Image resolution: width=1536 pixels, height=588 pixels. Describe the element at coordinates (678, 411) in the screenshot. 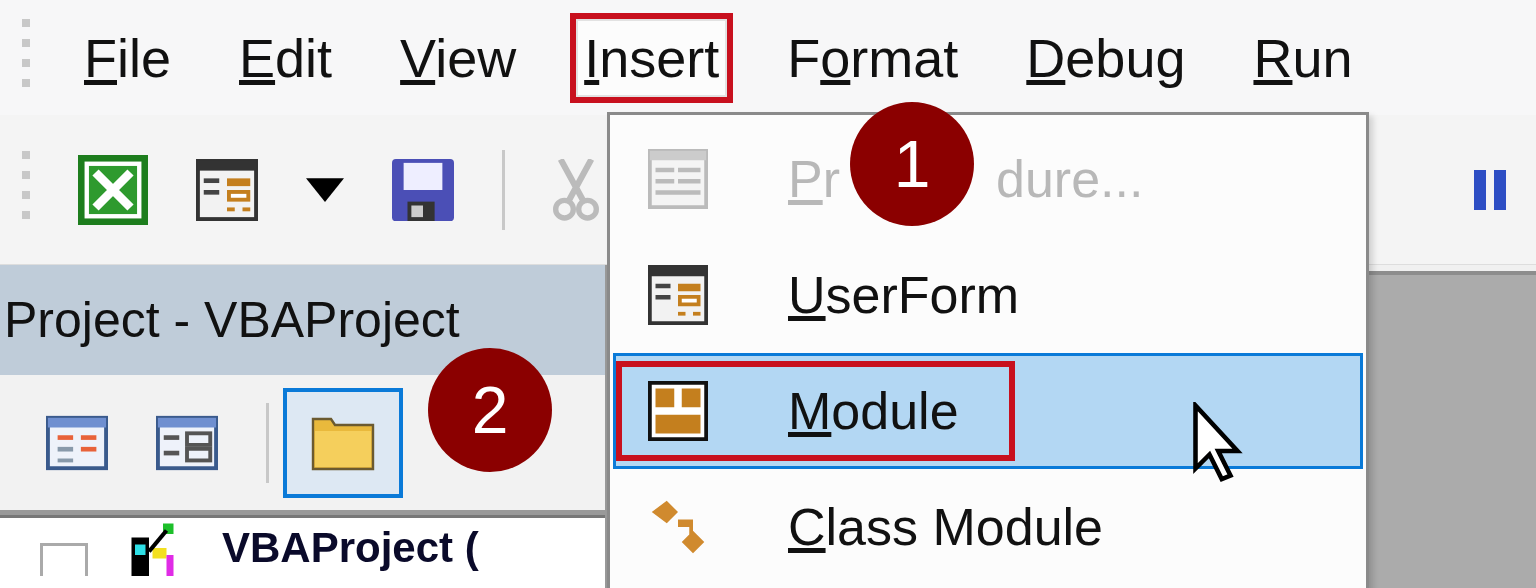

I see `module-icon` at that location.